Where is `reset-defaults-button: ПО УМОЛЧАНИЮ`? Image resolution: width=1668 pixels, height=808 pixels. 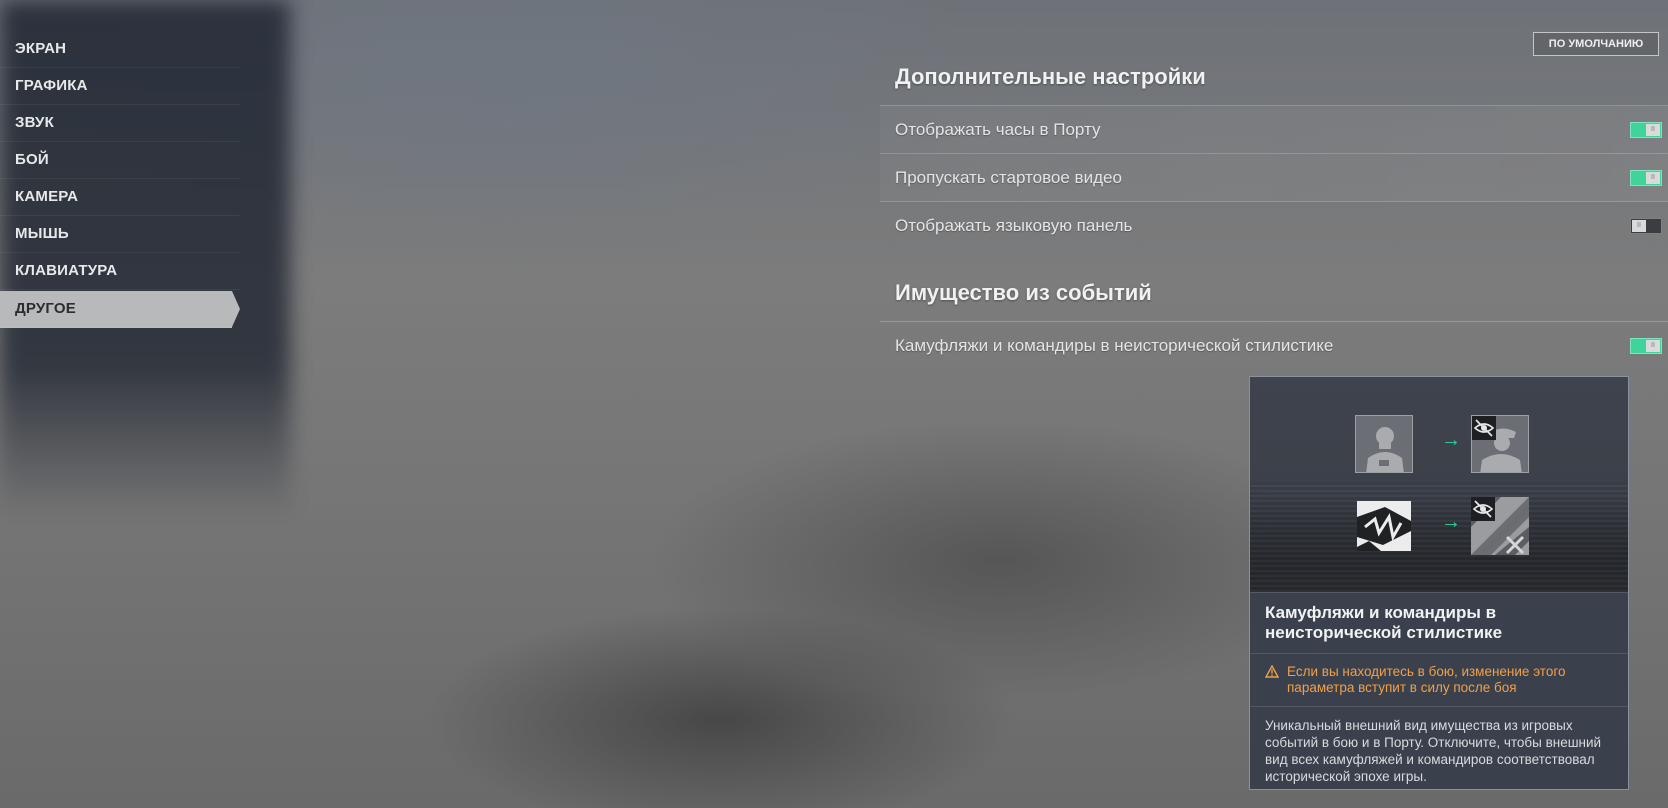 reset-defaults-button: ПО УМОЛЧАНИЮ is located at coordinates (1596, 44).